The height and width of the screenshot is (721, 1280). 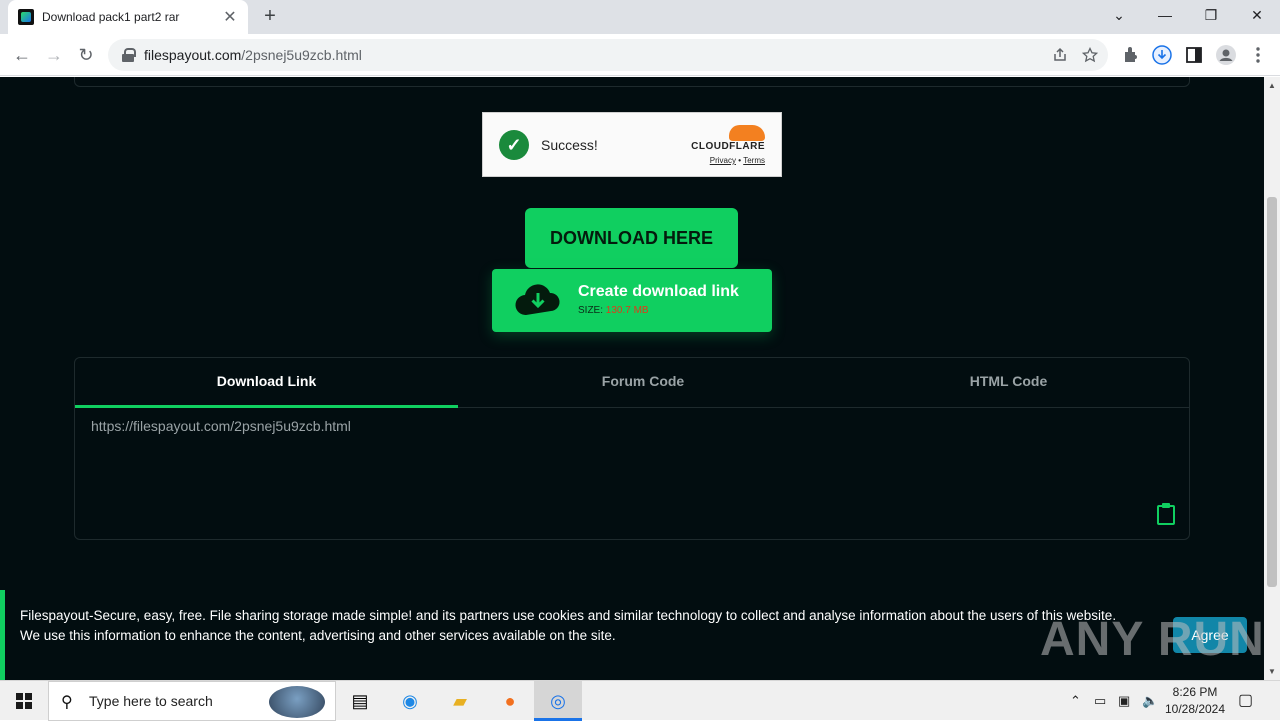 What do you see at coordinates (747, 133) in the screenshot?
I see `cloudflare-logo-icon` at bounding box center [747, 133].